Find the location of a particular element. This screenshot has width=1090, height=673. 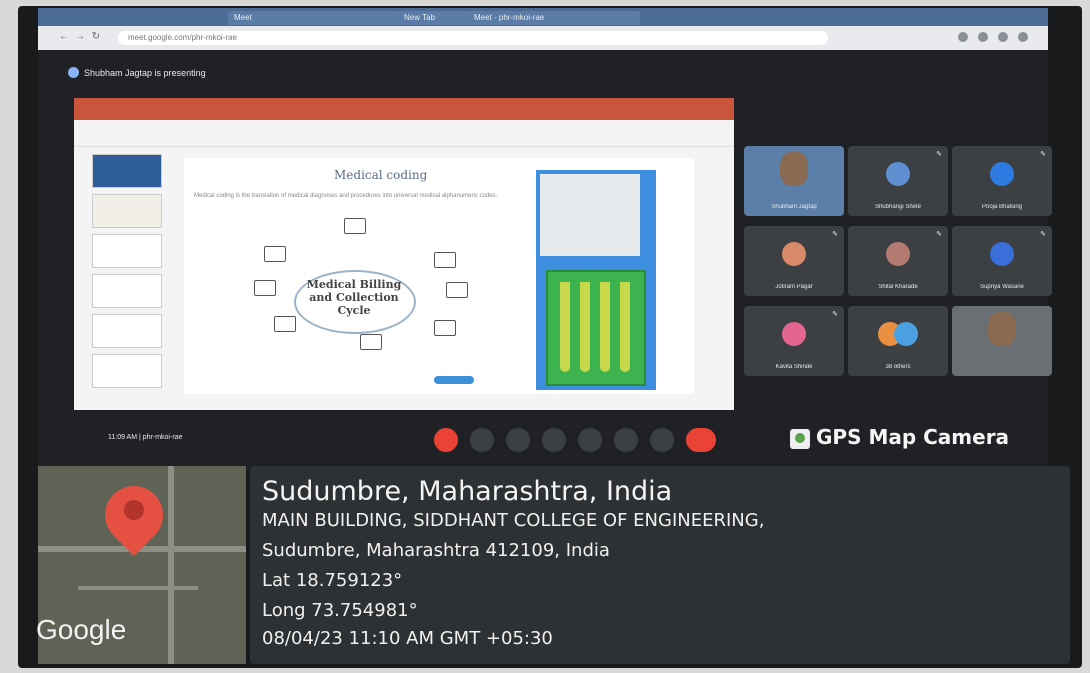

captions-button is located at coordinates (518, 440).